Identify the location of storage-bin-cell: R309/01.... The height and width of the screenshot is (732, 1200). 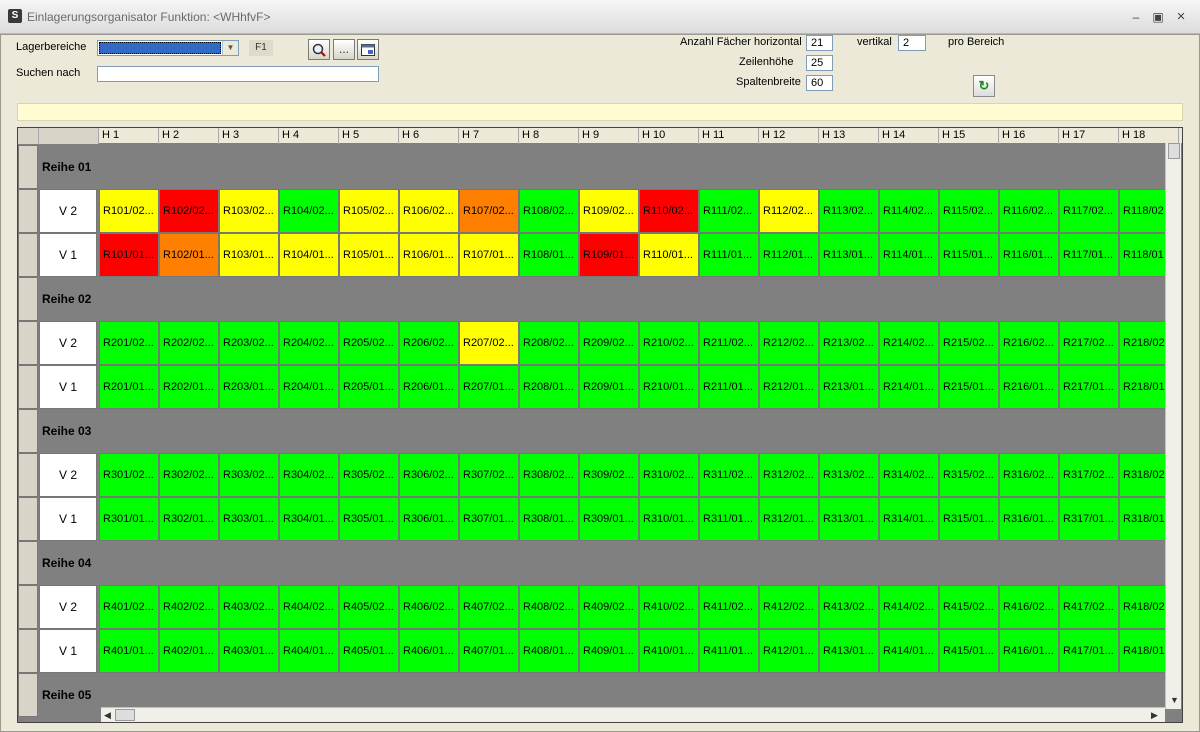
(609, 519).